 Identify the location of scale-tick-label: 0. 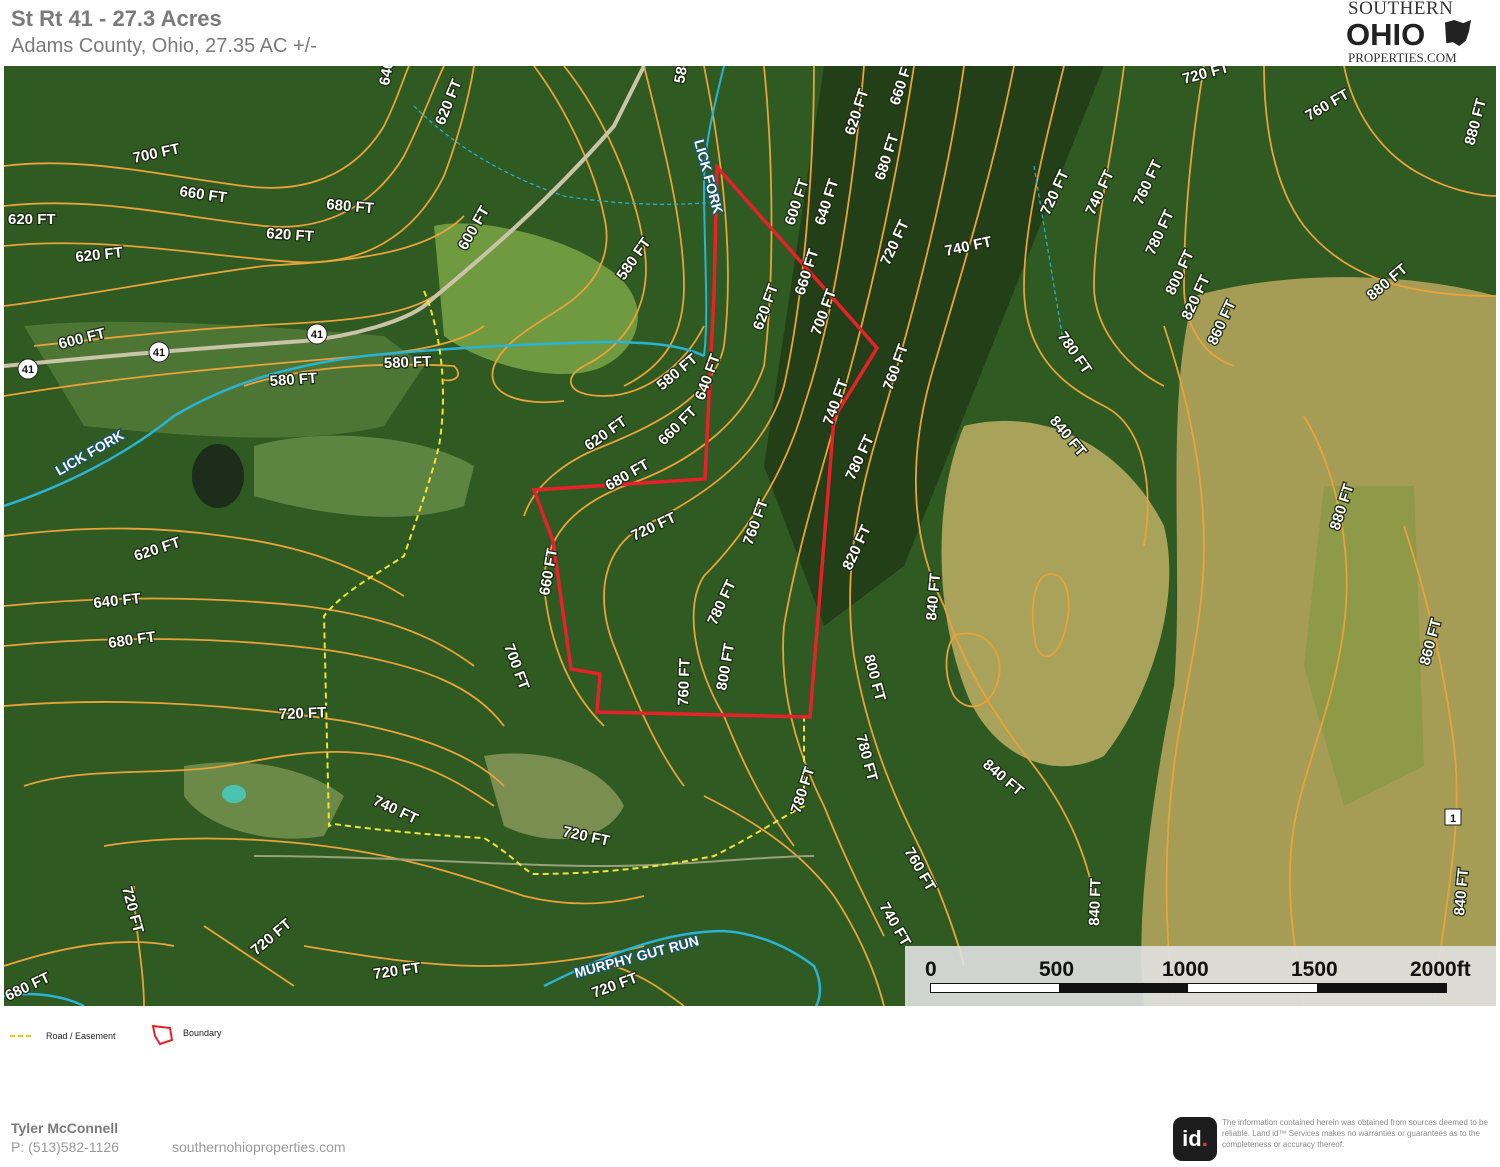
(931, 969).